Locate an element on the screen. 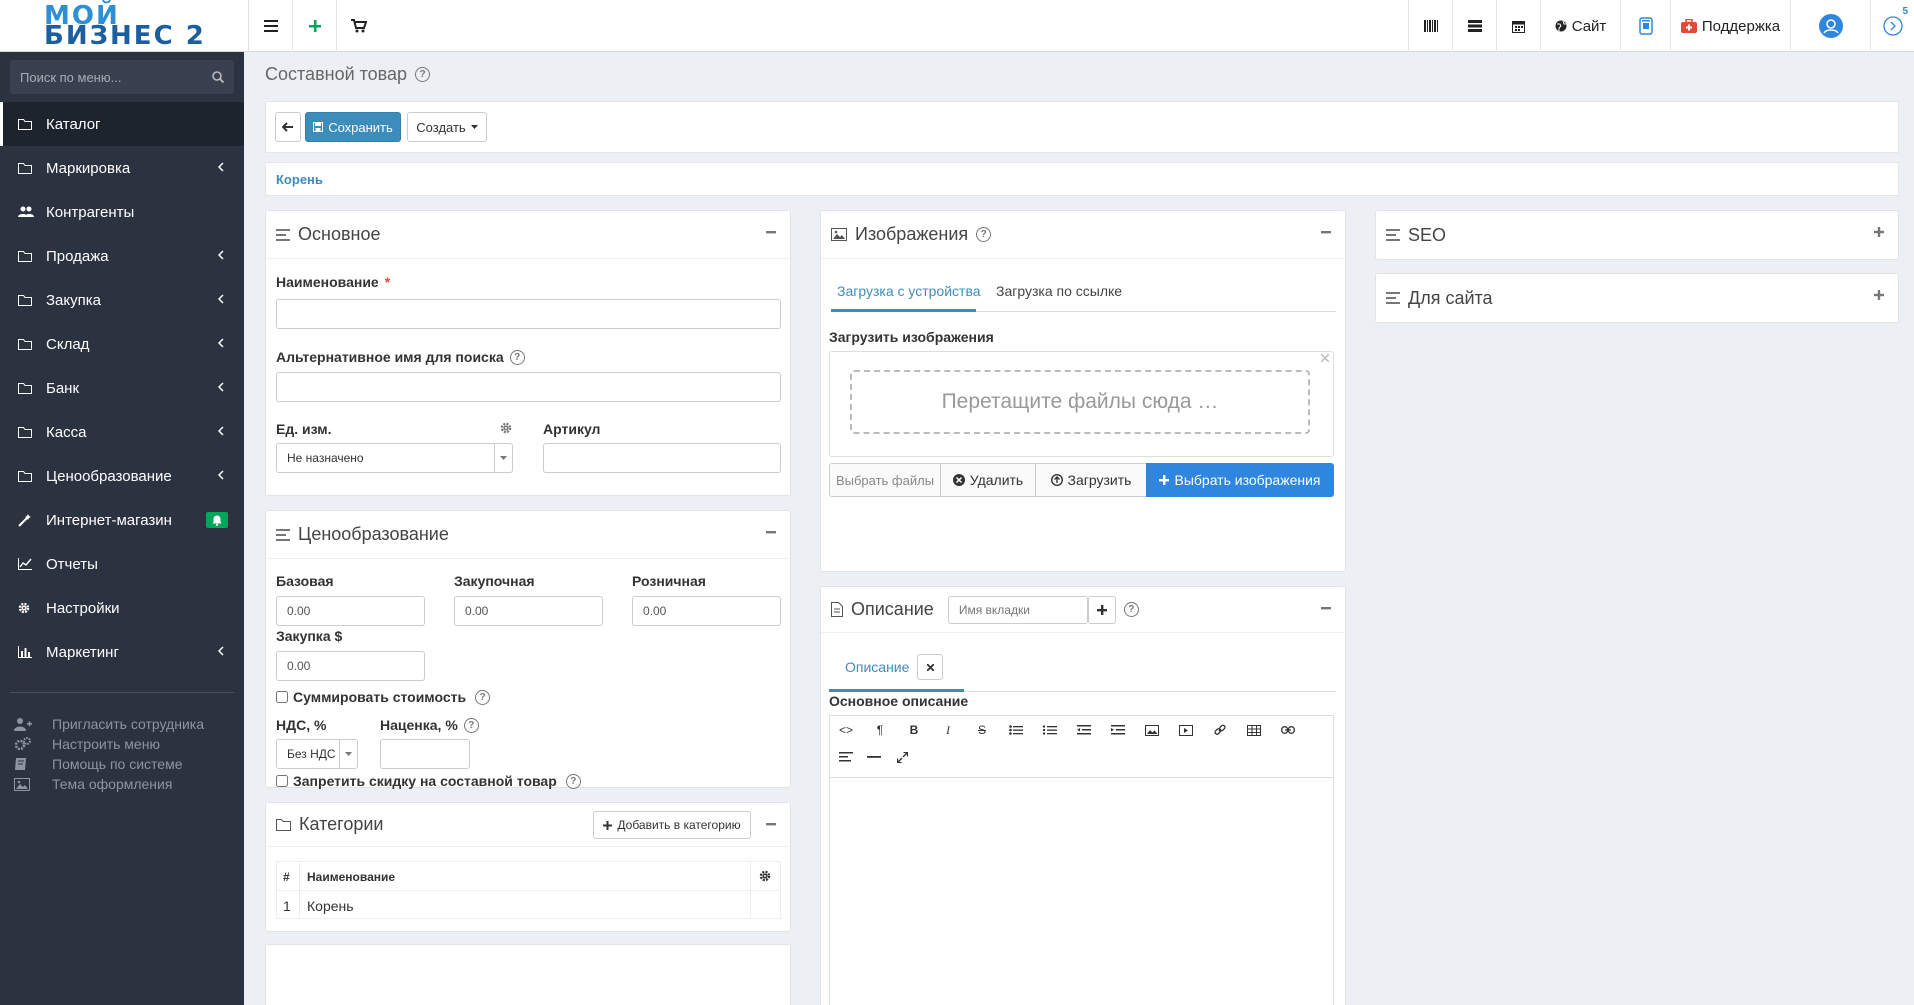 The height and width of the screenshot is (1005, 1914). table-icon is located at coordinates (1254, 730).